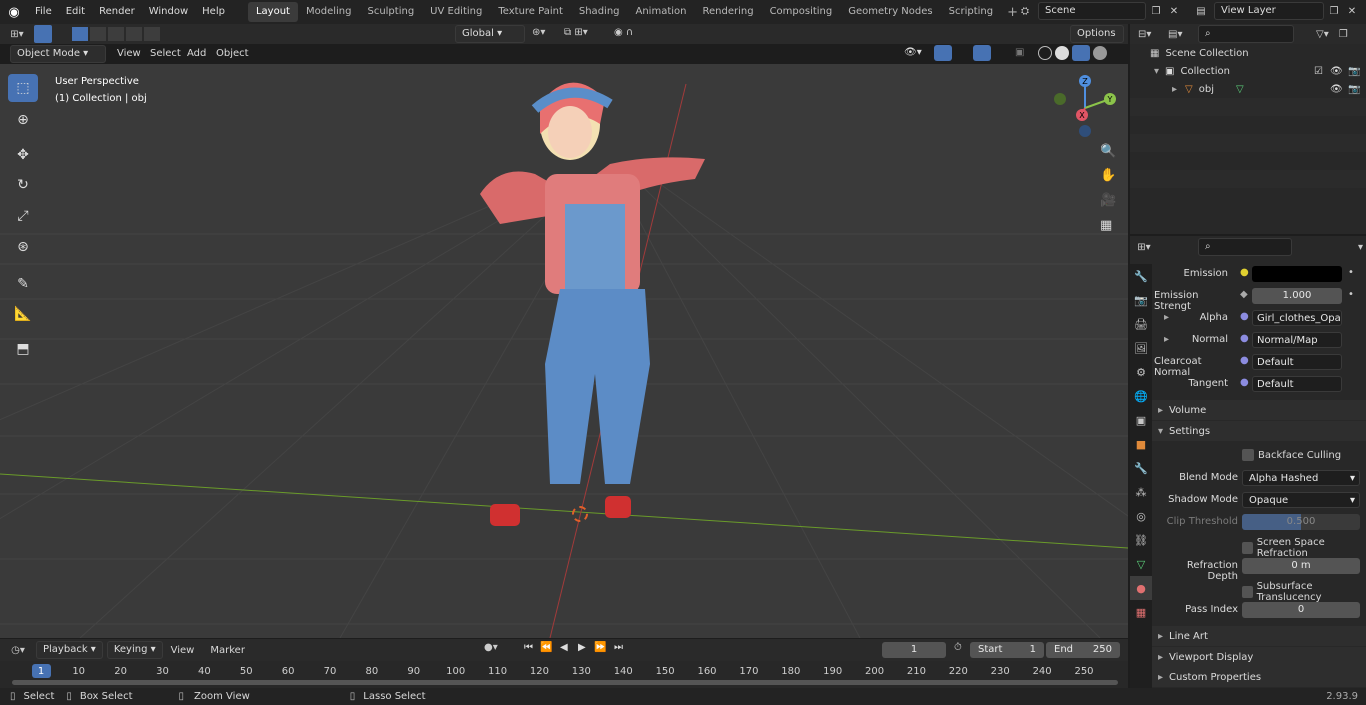 This screenshot has width=1366, height=705. What do you see at coordinates (490, 34) in the screenshot?
I see `orientation-dropdown: Global ▾` at bounding box center [490, 34].